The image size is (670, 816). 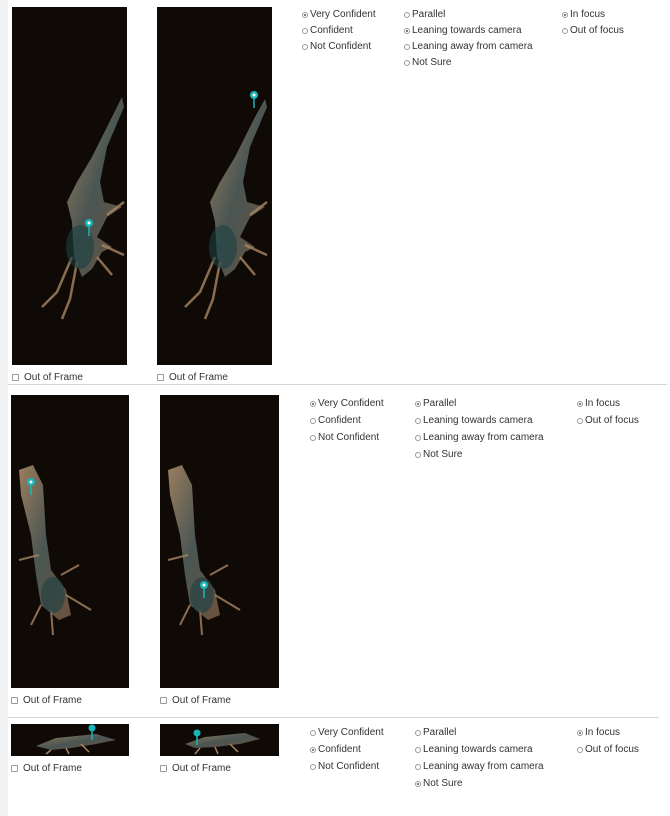 What do you see at coordinates (219, 541) in the screenshot?
I see `row2-image-right` at bounding box center [219, 541].